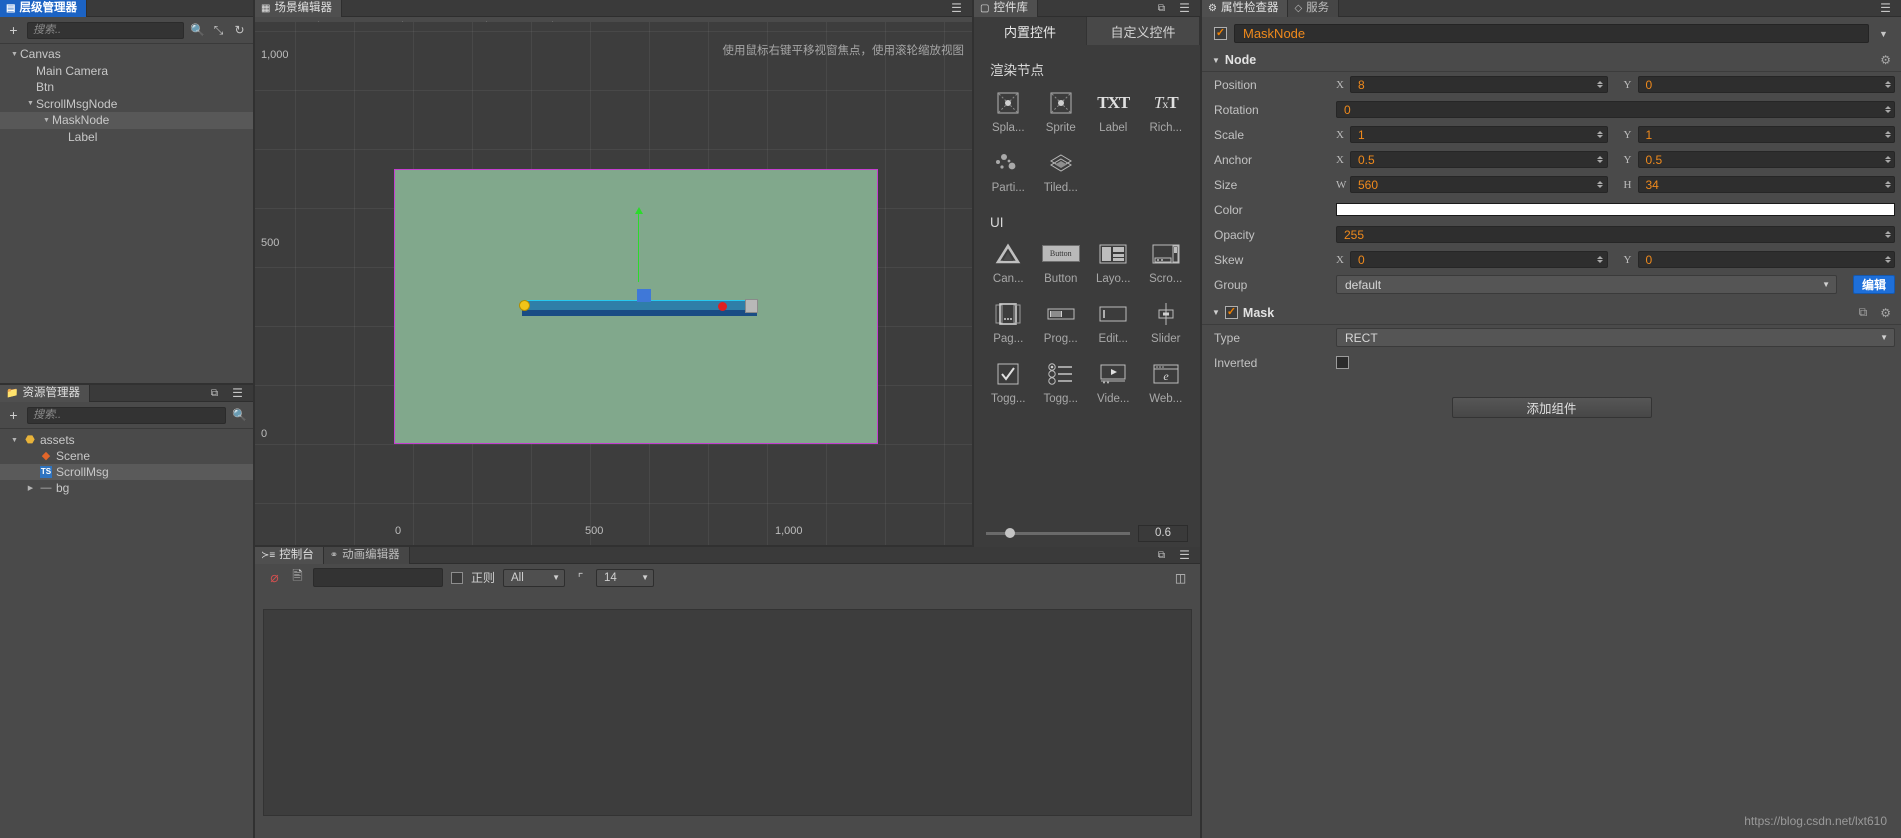 This screenshot has width=1901, height=838. Describe the element at coordinates (457, 577) in the screenshot. I see `regex-checkbox` at that location.